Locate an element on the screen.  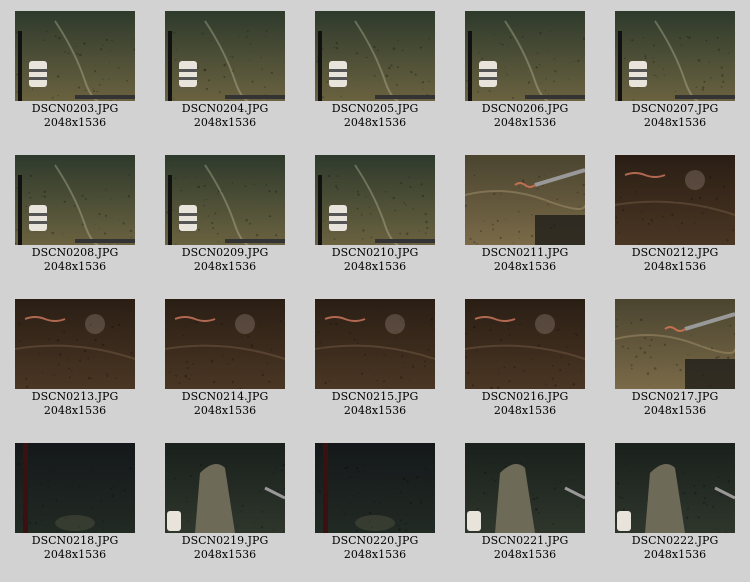
thumbnail-item: DSCN0213.JPG 2048x1536 is located at coordinates (75, 358).